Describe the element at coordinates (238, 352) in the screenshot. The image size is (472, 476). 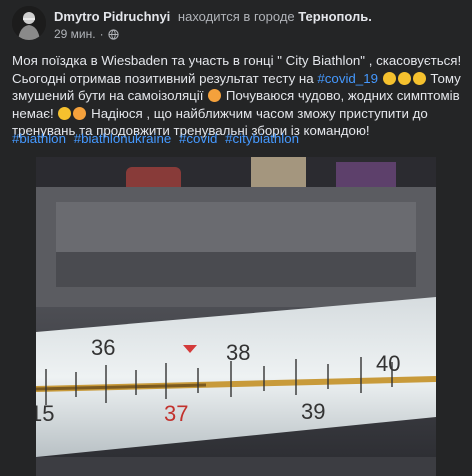
I see `scale-label-38: 38` at that location.